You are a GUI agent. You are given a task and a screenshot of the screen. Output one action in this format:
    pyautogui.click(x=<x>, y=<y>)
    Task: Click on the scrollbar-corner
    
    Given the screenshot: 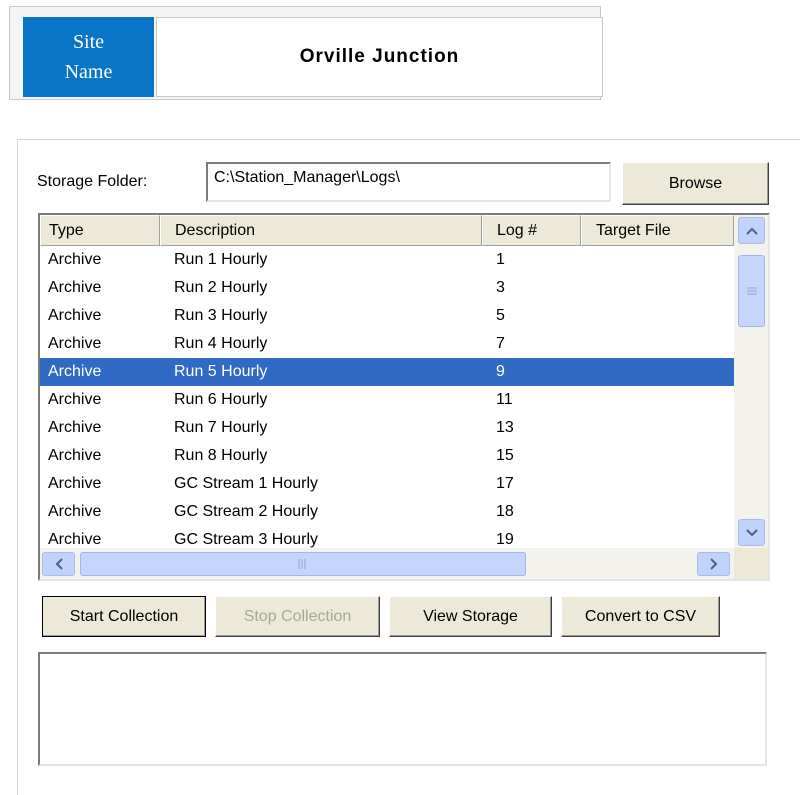 What is the action you would take?
    pyautogui.click(x=751, y=563)
    